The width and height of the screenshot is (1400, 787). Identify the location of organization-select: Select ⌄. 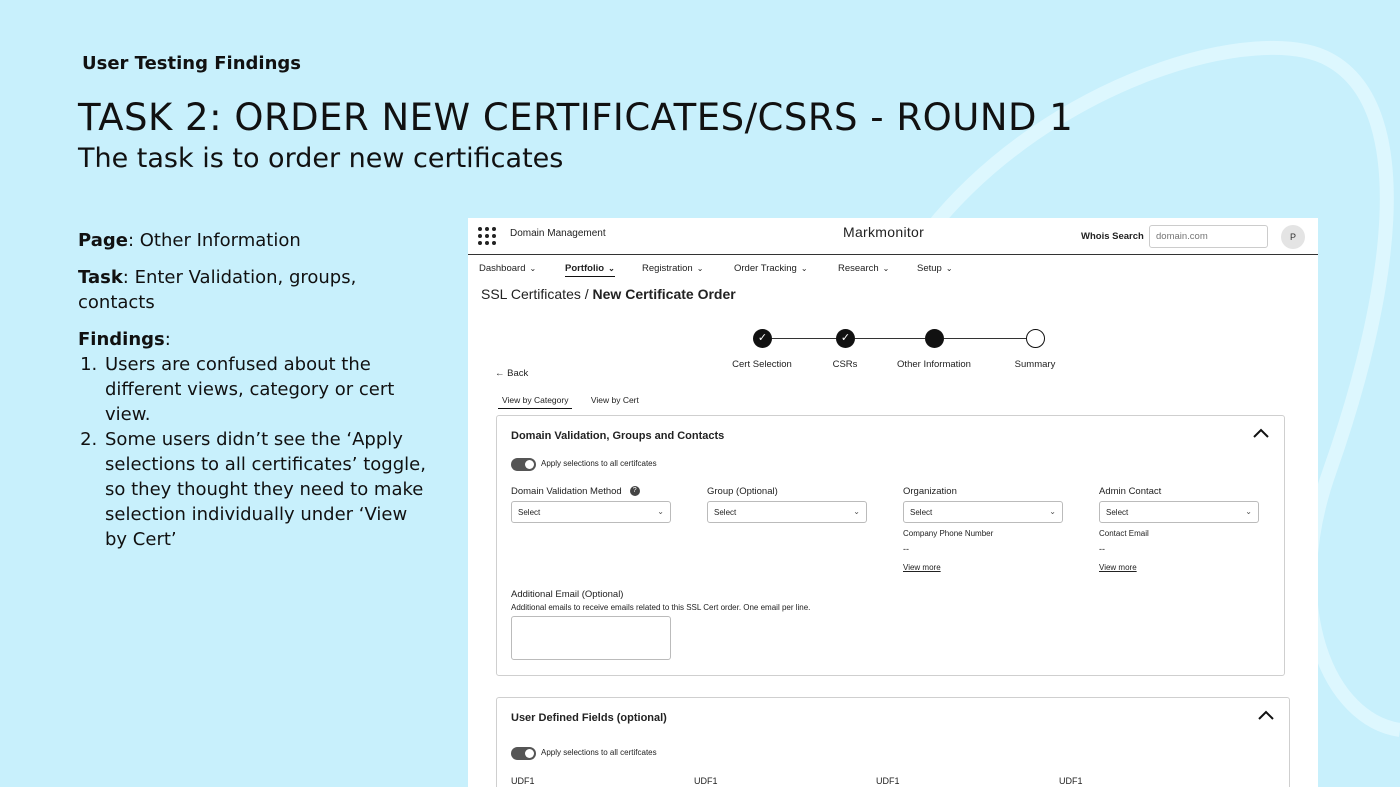
(983, 512).